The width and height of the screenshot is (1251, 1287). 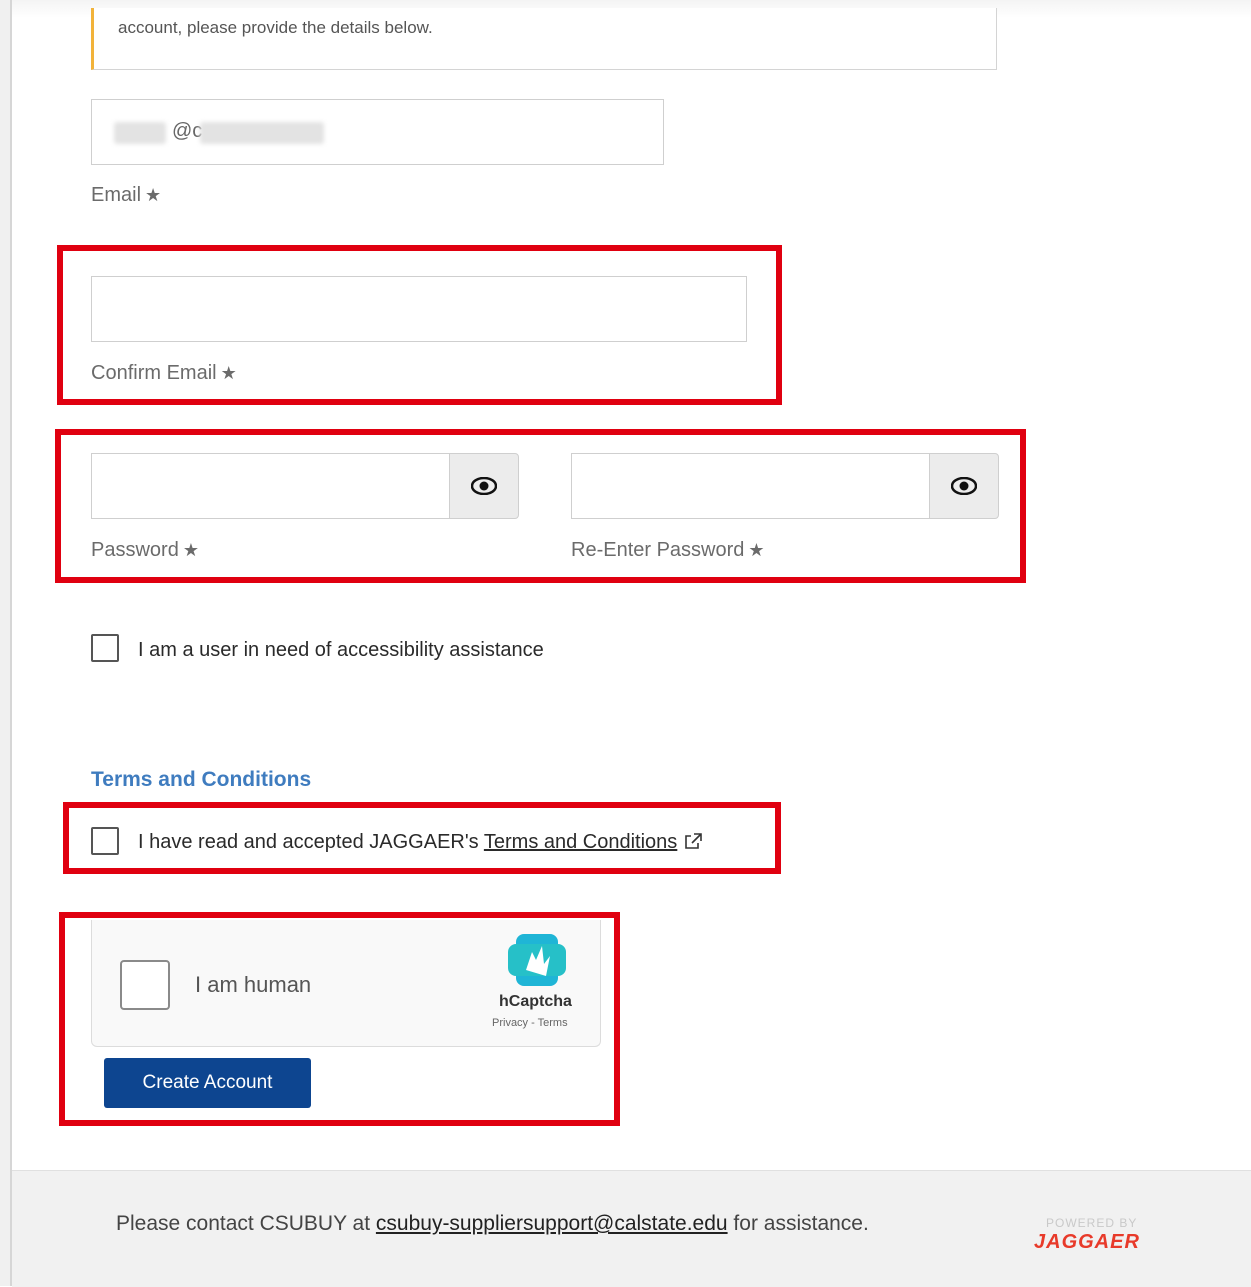 I want to click on hcaptcha-privacy-terms: Privacy - Terms, so click(x=530, y=1023).